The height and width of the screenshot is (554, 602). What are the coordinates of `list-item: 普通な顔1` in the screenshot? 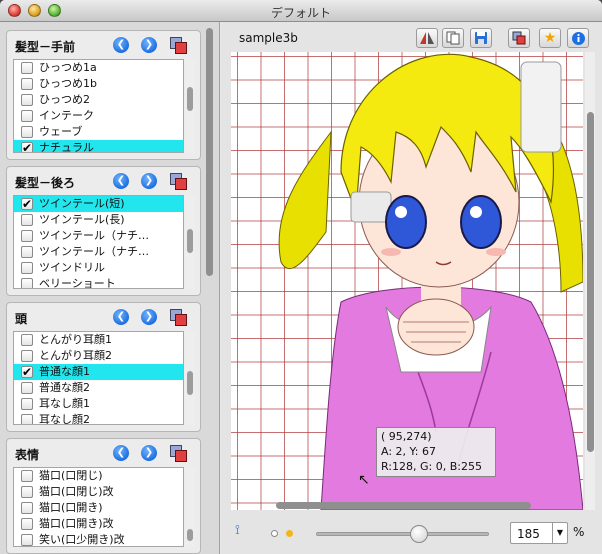 It's located at (98, 372).